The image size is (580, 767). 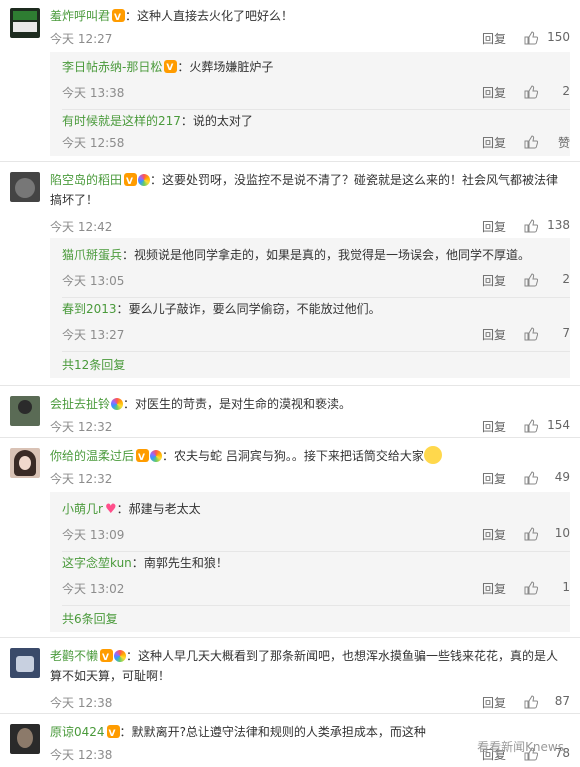 What do you see at coordinates (93, 364) in the screenshot?
I see `more-replies-link: 共12条回复` at bounding box center [93, 364].